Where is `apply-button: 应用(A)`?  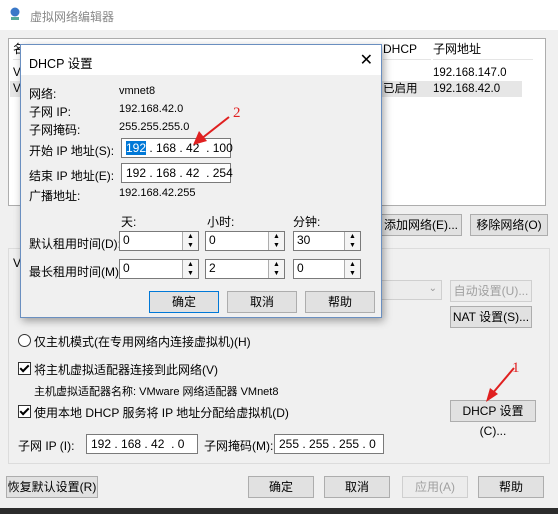 apply-button: 应用(A) is located at coordinates (435, 487).